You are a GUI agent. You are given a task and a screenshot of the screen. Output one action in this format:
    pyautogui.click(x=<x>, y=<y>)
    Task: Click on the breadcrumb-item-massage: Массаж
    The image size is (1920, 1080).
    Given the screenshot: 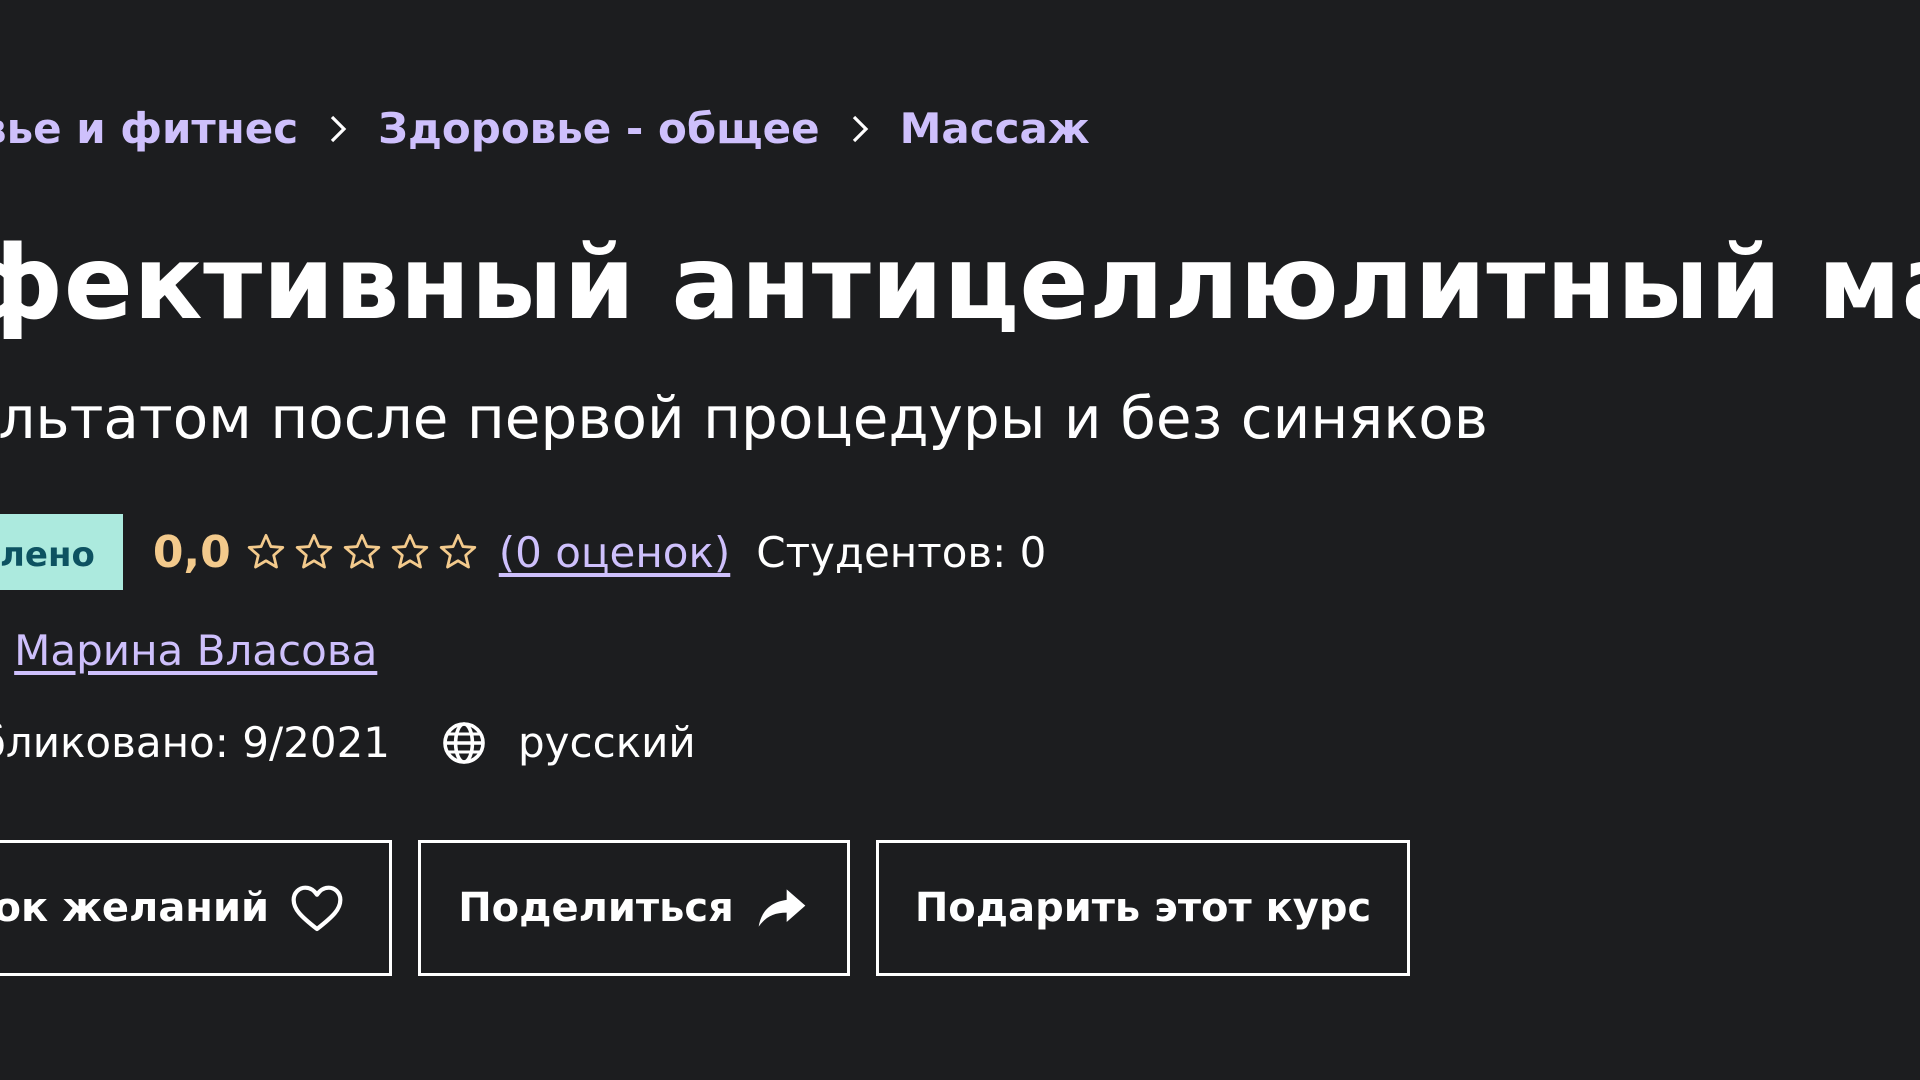 What is the action you would take?
    pyautogui.click(x=995, y=128)
    